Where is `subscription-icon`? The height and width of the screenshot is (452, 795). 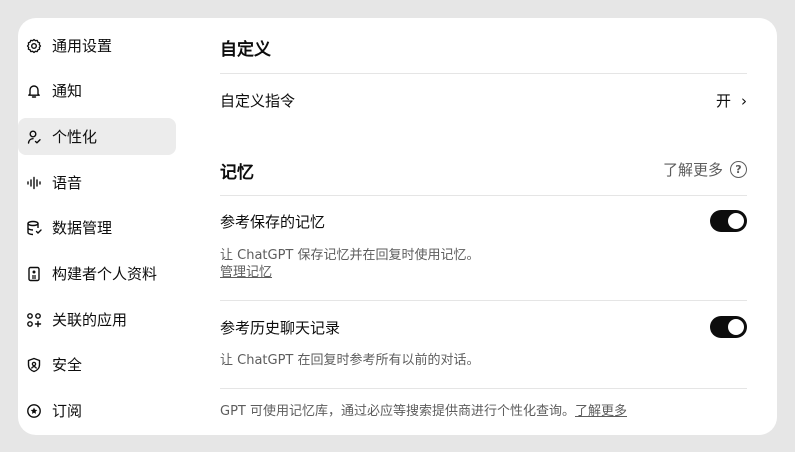 subscription-icon is located at coordinates (34, 411).